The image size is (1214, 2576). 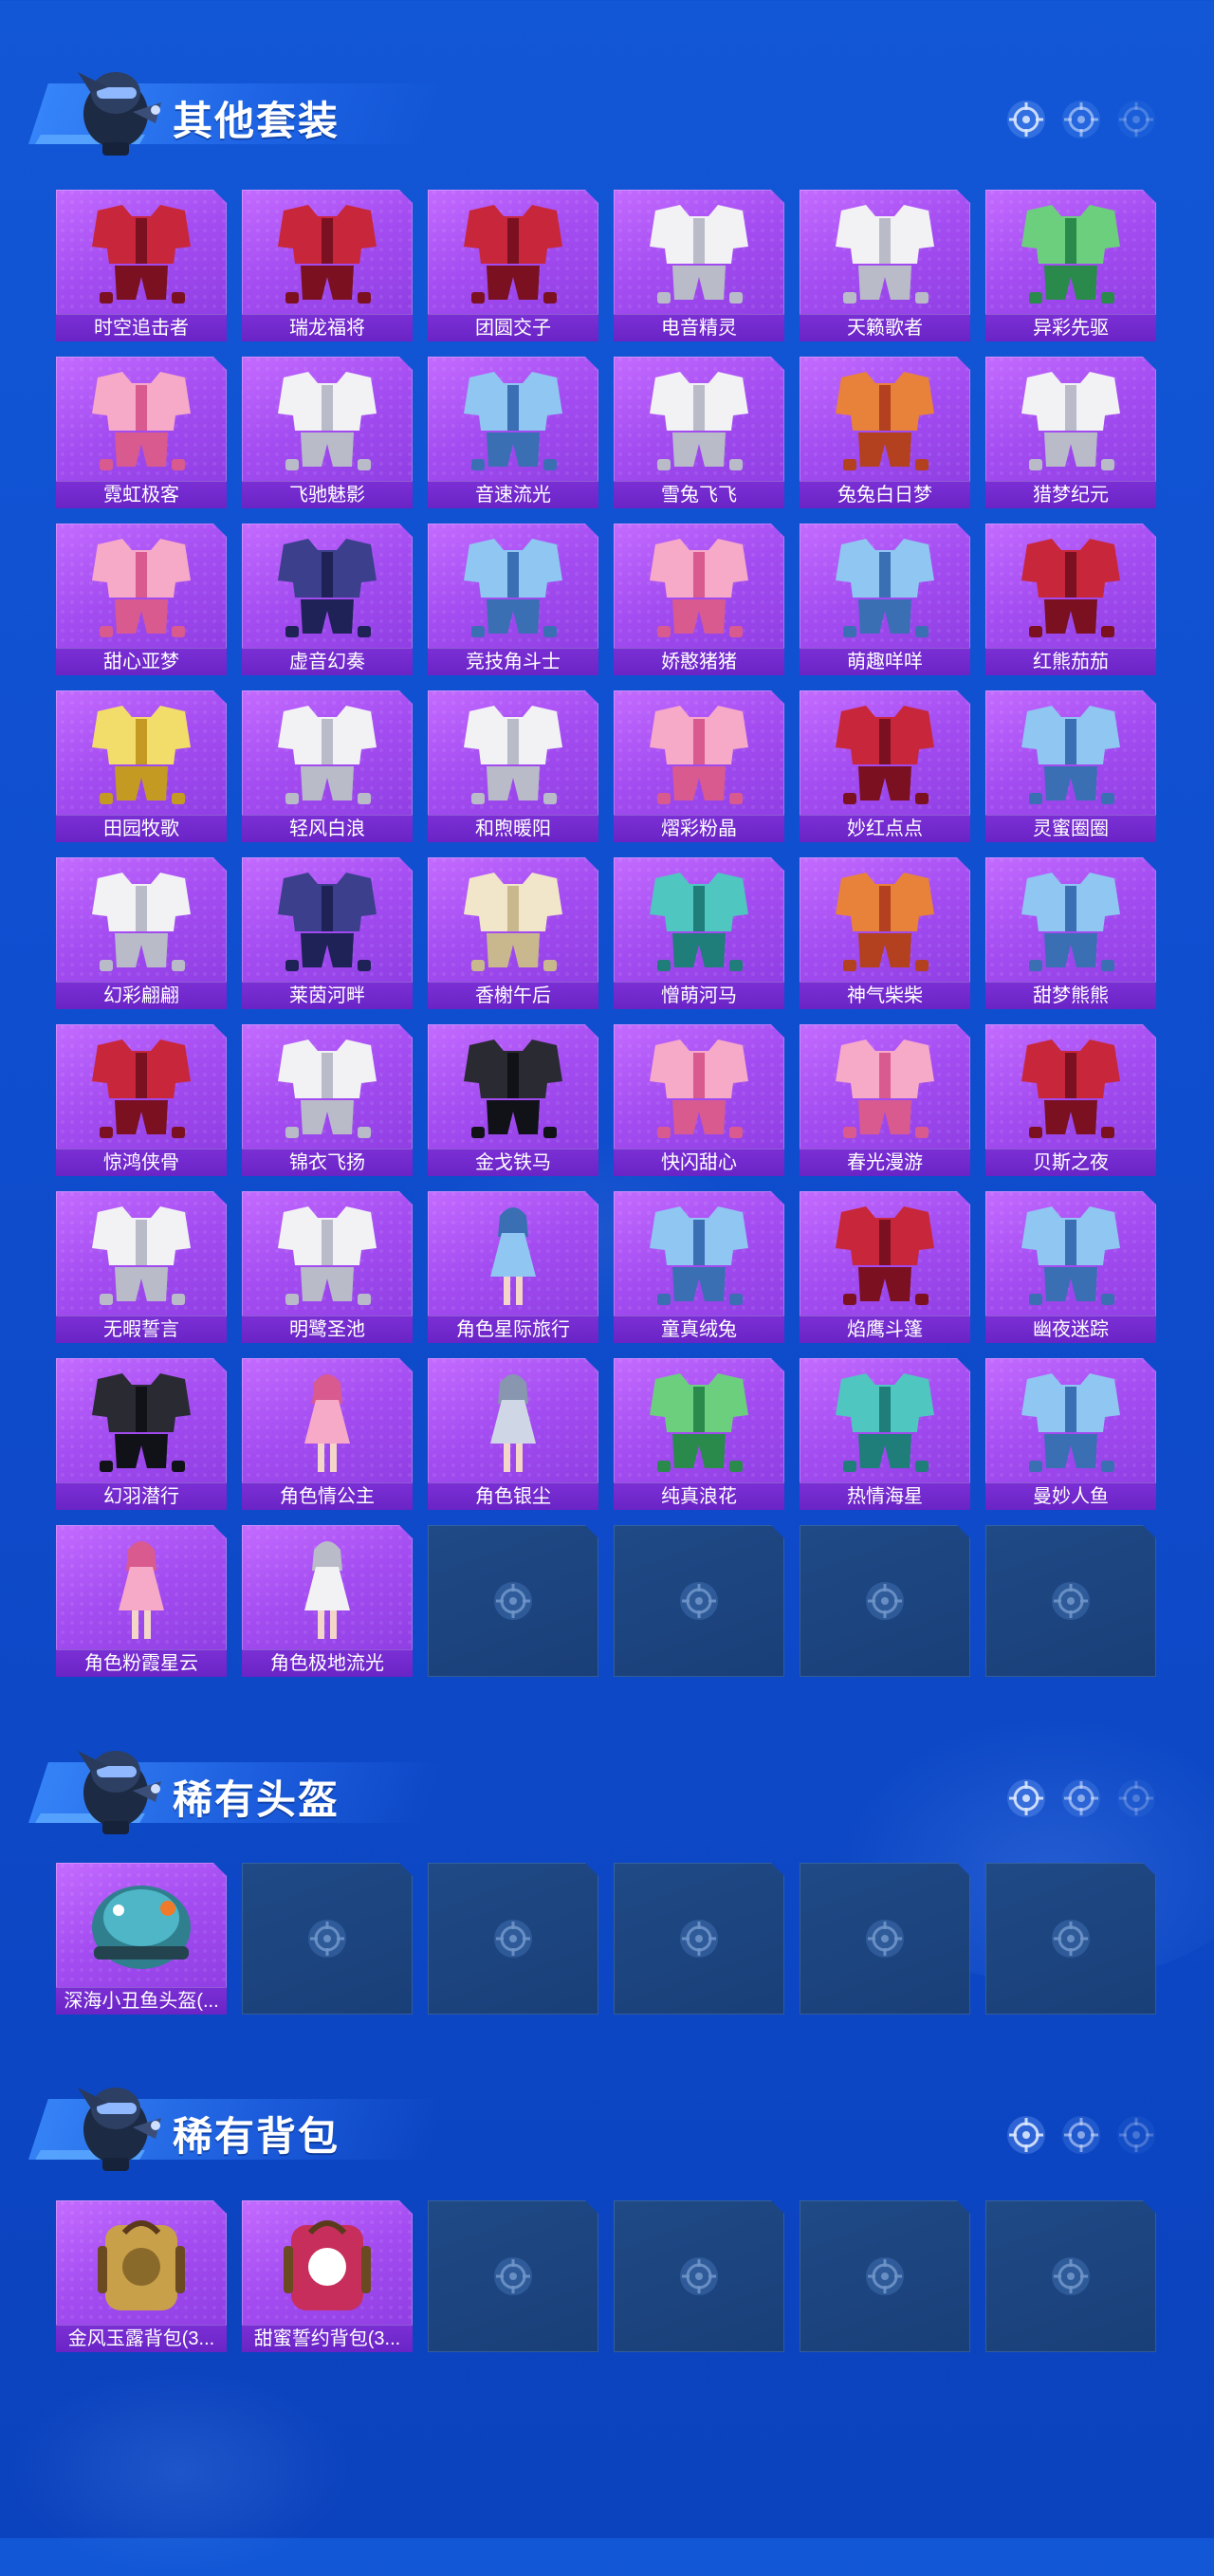 What do you see at coordinates (699, 265) in the screenshot?
I see `item-card: 电音精灵` at bounding box center [699, 265].